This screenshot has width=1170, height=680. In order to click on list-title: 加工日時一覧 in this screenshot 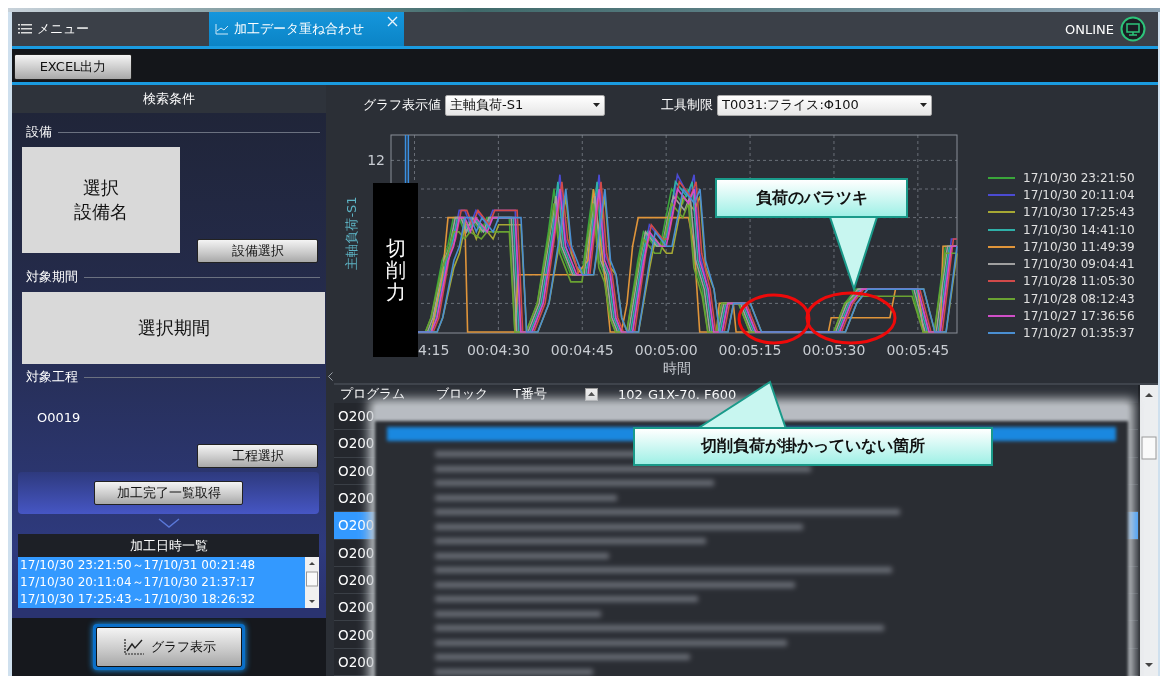, I will do `click(168, 545)`.